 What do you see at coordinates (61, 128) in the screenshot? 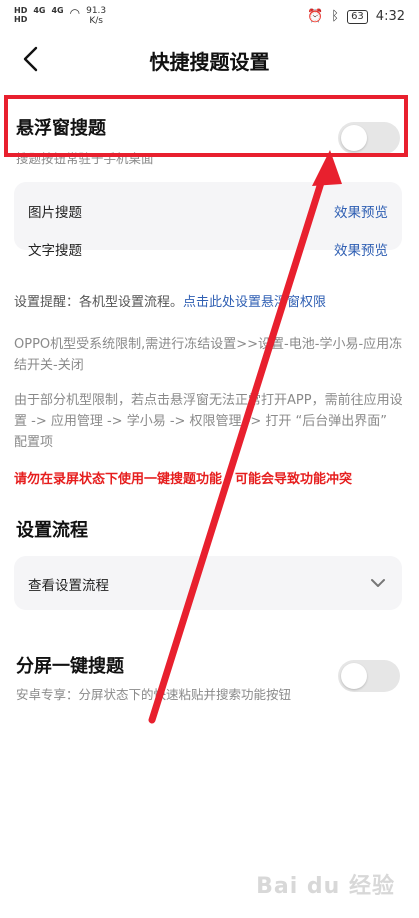
I see `floating-search-title: 悬浮窗搜题` at bounding box center [61, 128].